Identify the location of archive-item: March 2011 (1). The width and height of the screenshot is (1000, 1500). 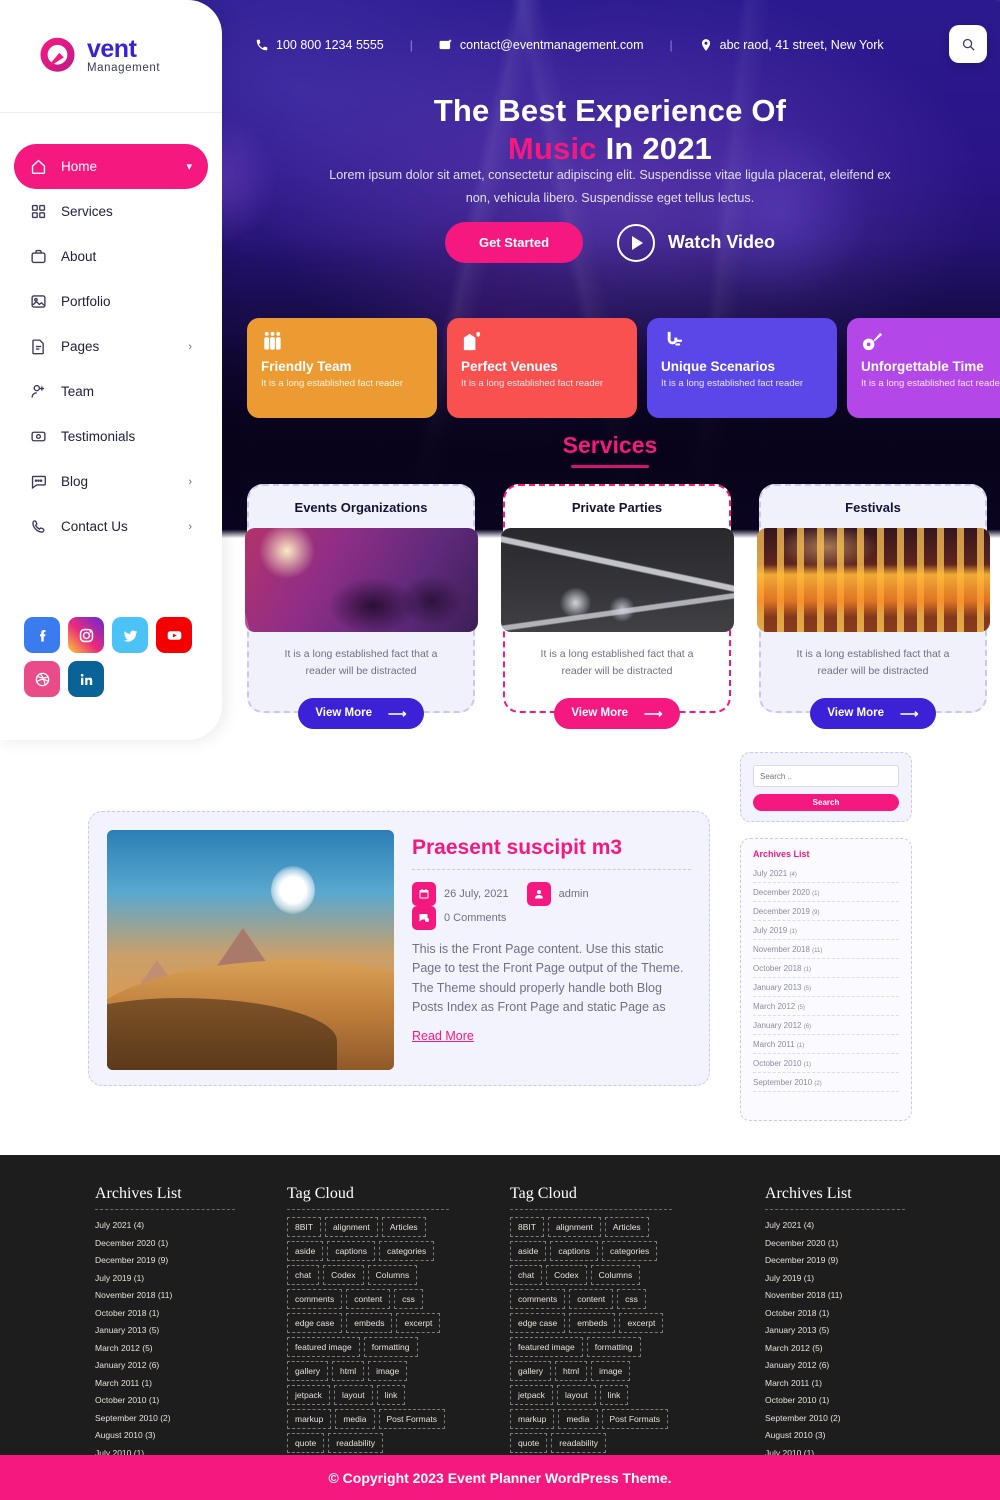
(826, 1044).